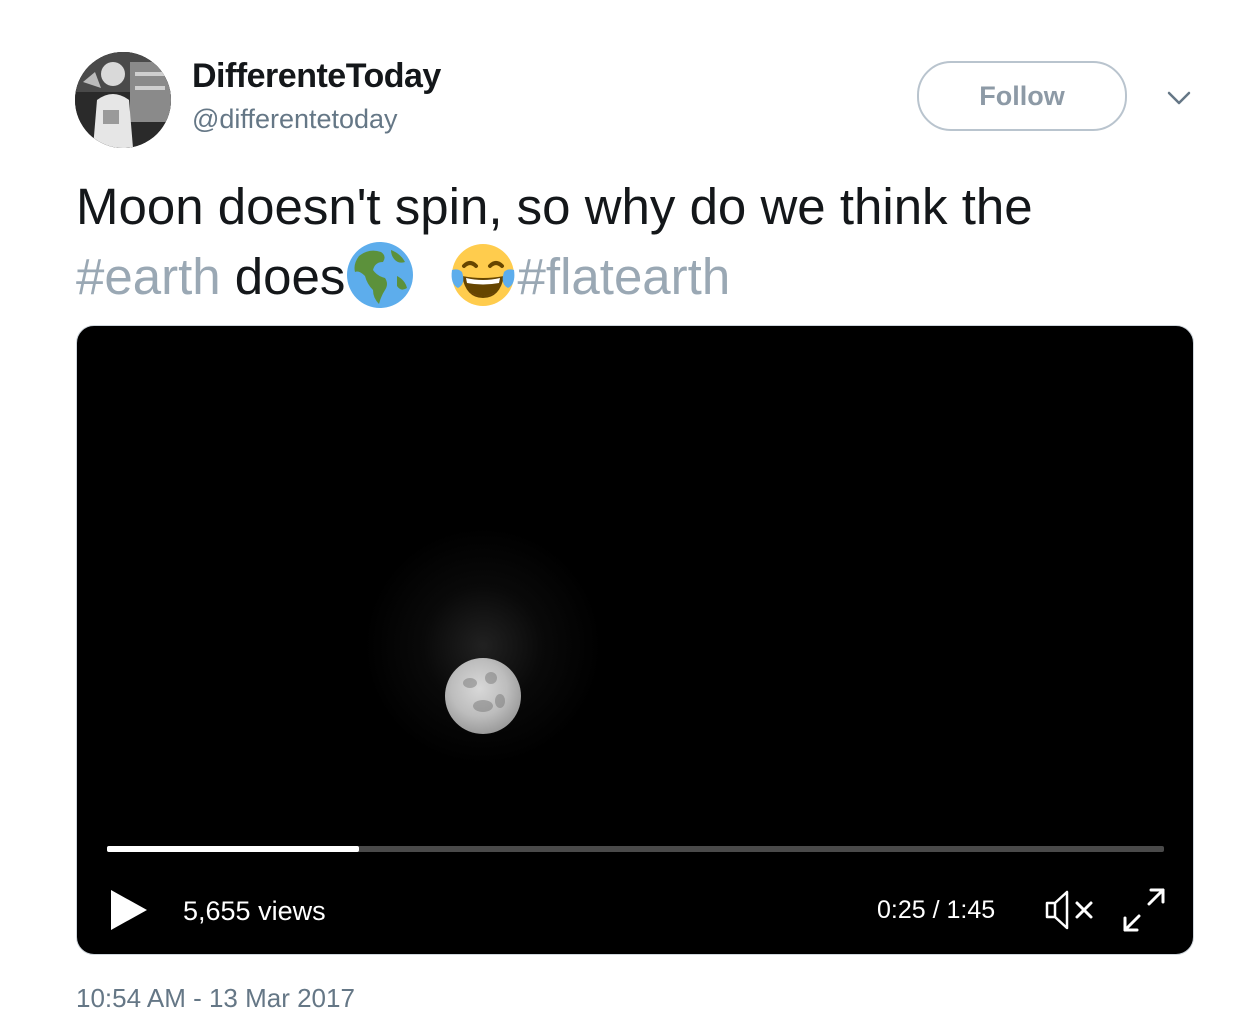  I want to click on hashtag-link: #earth, so click(148, 276).